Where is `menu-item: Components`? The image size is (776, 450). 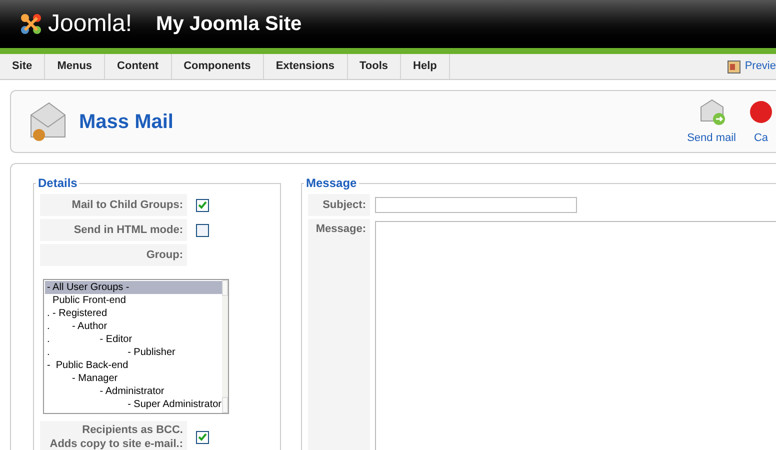 menu-item: Components is located at coordinates (218, 66).